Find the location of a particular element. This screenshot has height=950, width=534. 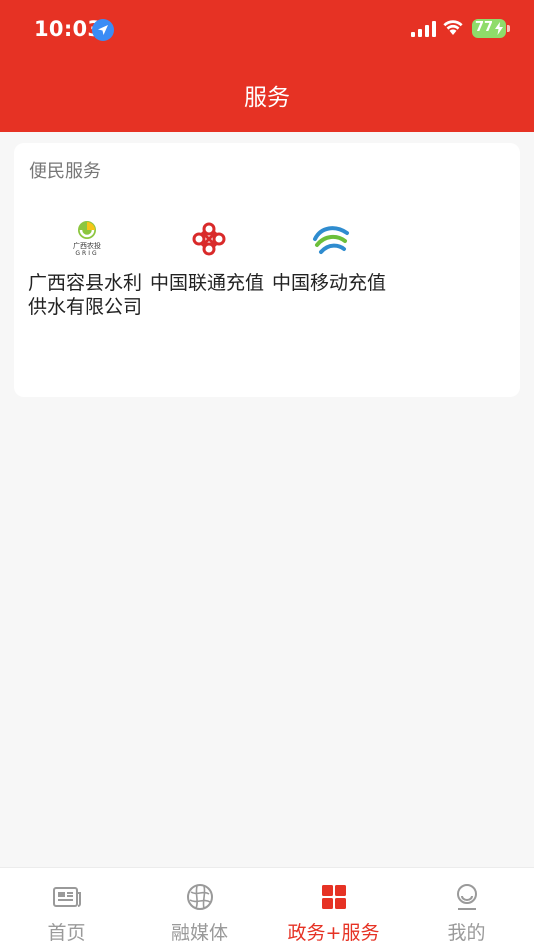

tab-home: 首页 is located at coordinates (66, 909).